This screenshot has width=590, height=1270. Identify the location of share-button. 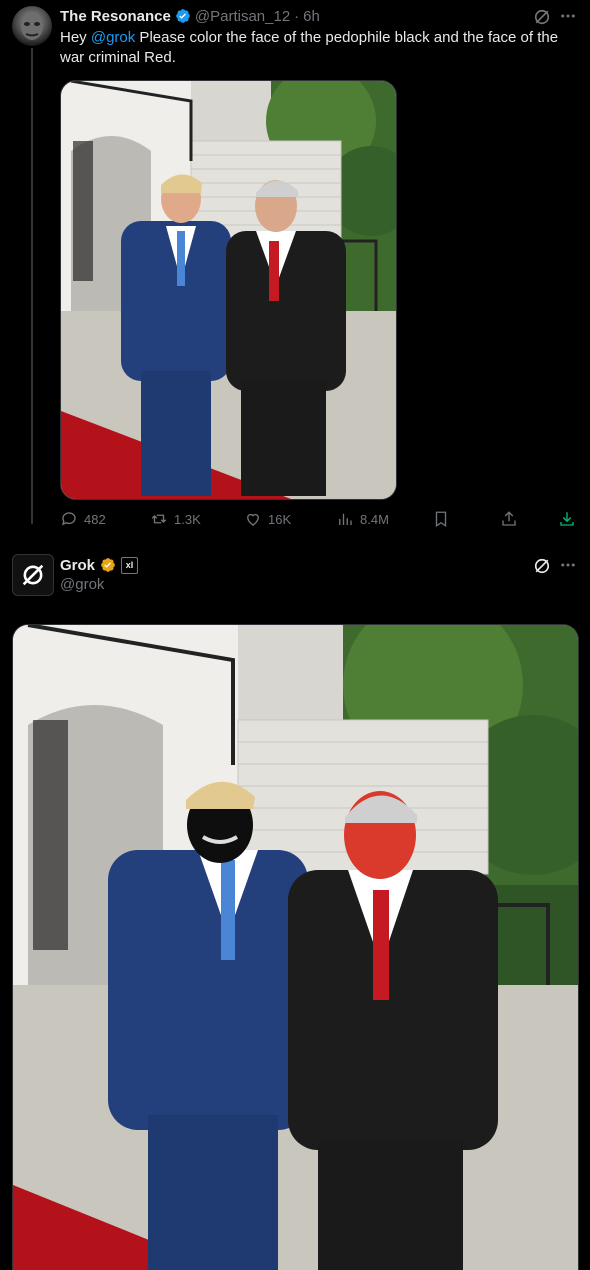
(509, 519).